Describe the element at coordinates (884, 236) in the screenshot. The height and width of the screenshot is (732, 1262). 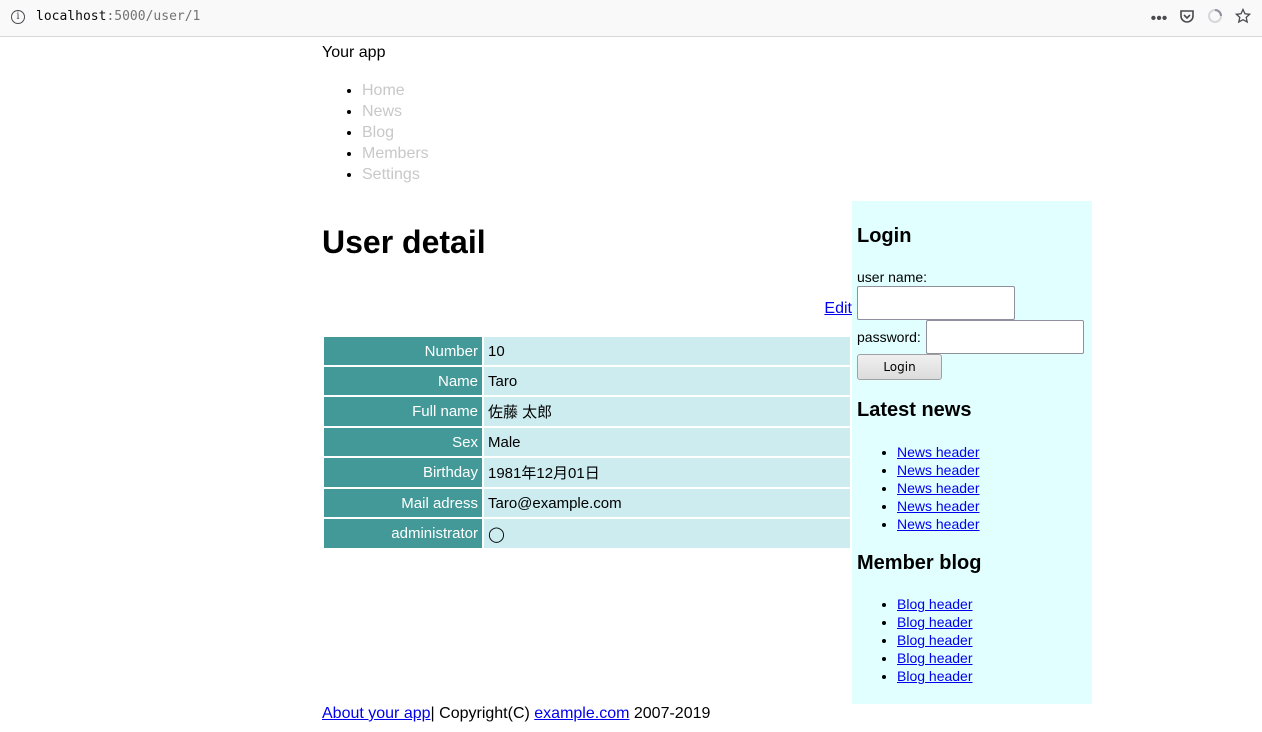
I see `login-heading: Login` at that location.